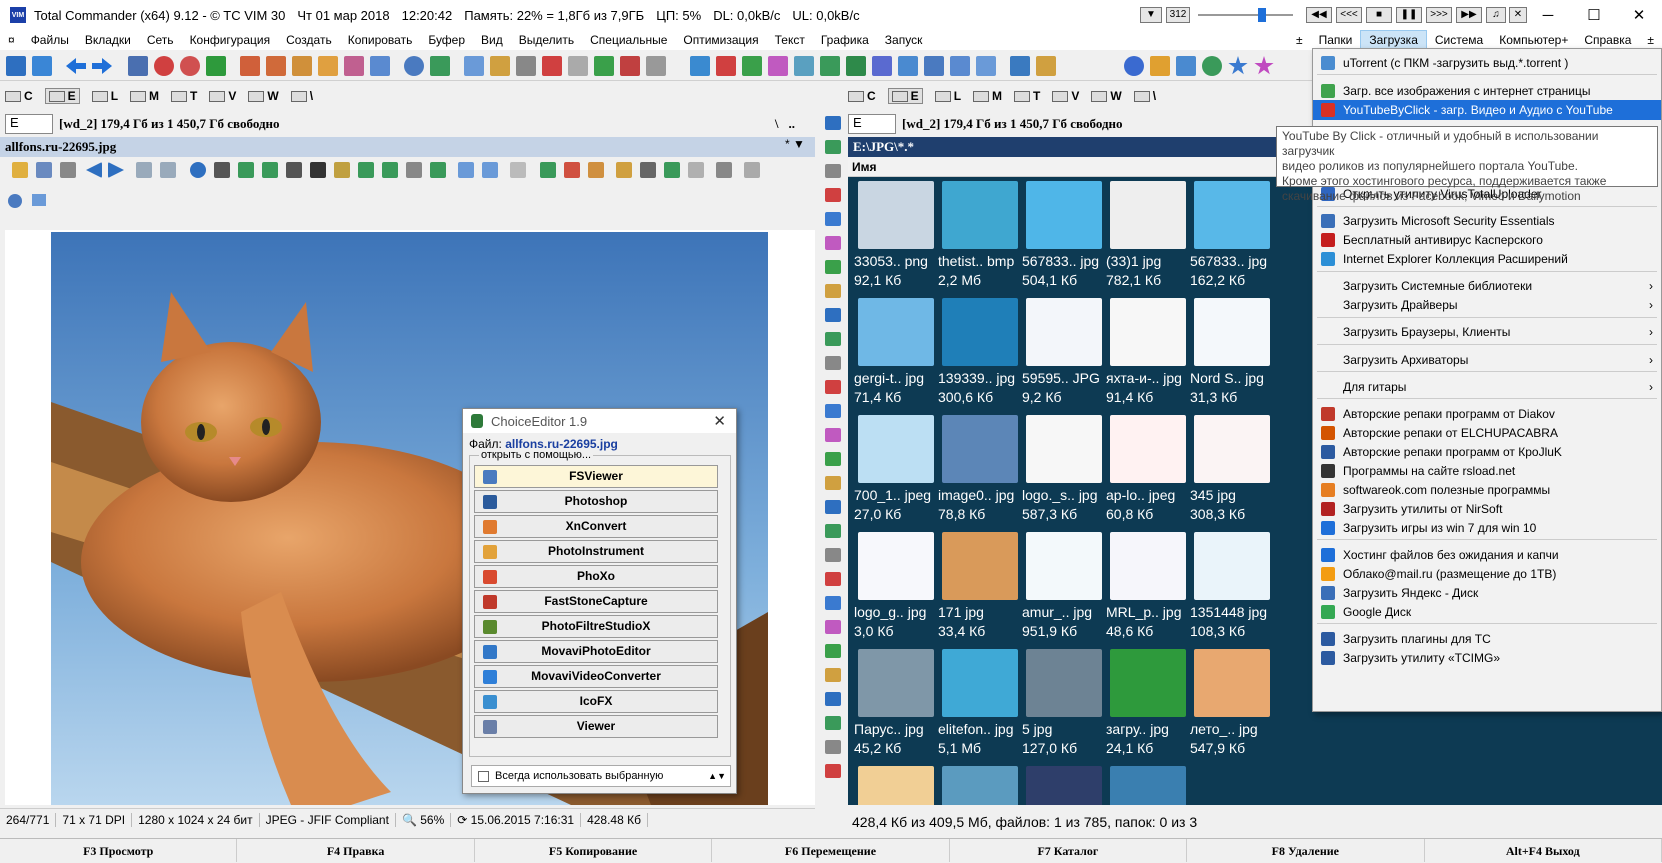 This screenshot has height=863, width=1662. What do you see at coordinates (1064, 238) in the screenshot?
I see `file-thumbnail: 567833.. jpg 504,1 Кб` at bounding box center [1064, 238].